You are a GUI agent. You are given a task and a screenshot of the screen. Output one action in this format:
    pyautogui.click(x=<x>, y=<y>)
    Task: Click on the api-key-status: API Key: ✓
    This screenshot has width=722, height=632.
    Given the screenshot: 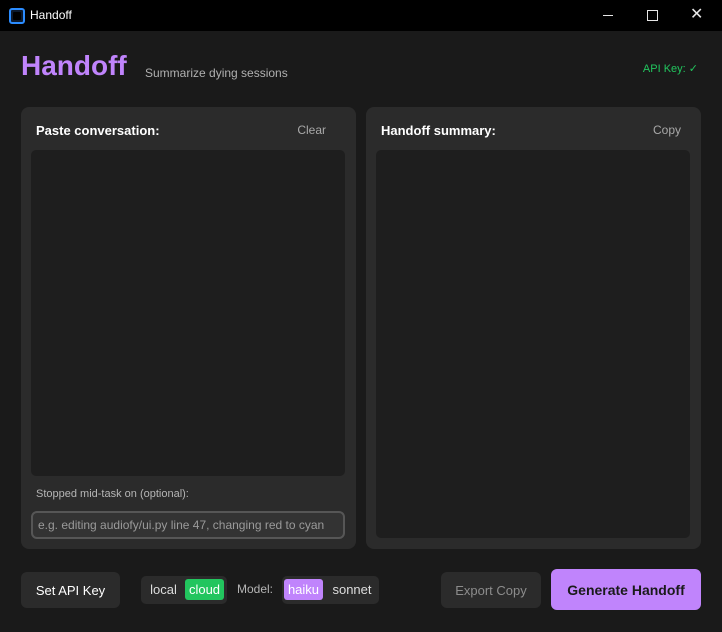 What is the action you would take?
    pyautogui.click(x=670, y=69)
    